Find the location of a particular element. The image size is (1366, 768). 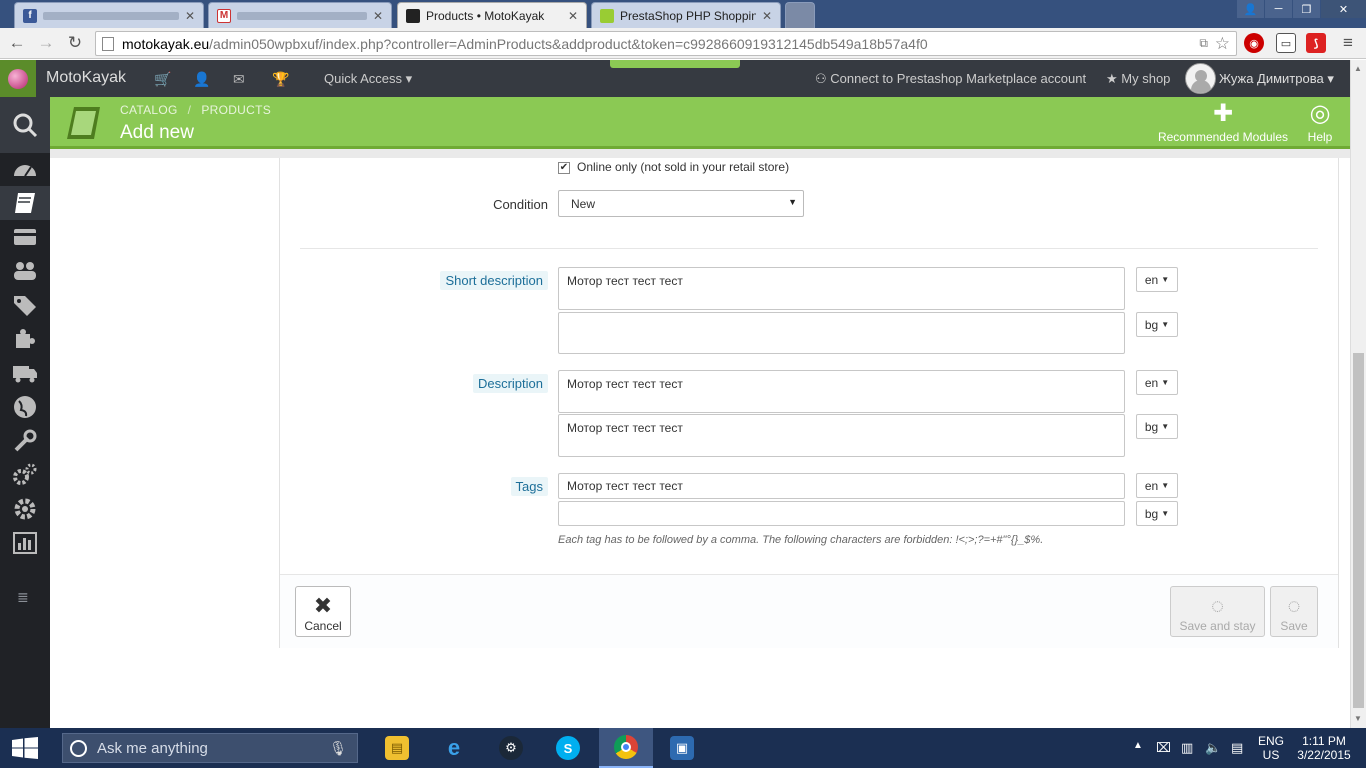

save-button: ◌ Save is located at coordinates (1294, 611).